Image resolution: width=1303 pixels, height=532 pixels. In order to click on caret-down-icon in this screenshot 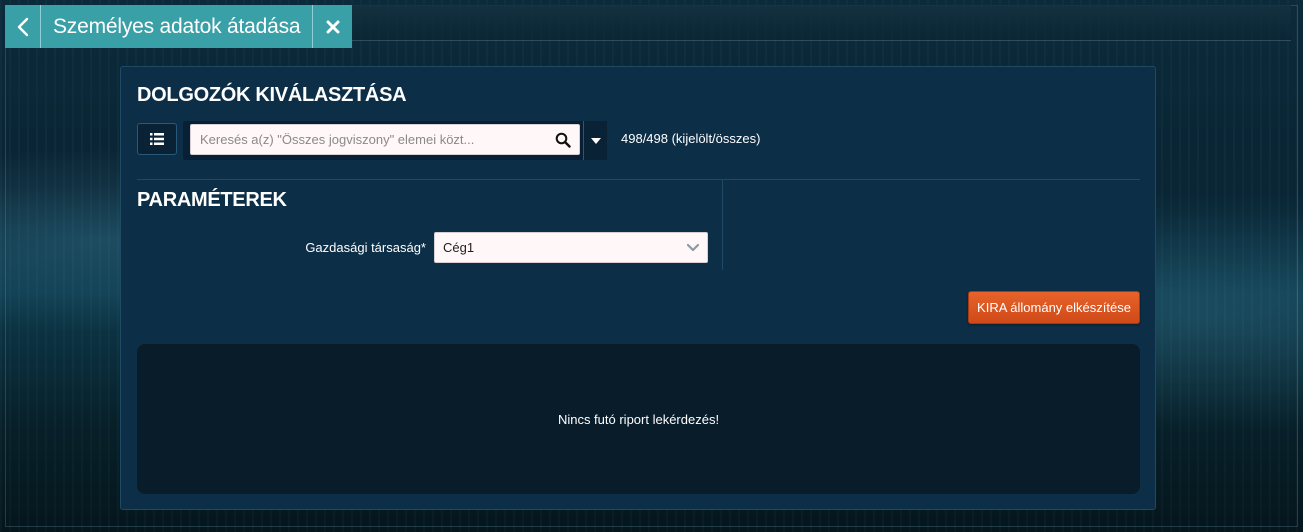, I will do `click(595, 140)`.